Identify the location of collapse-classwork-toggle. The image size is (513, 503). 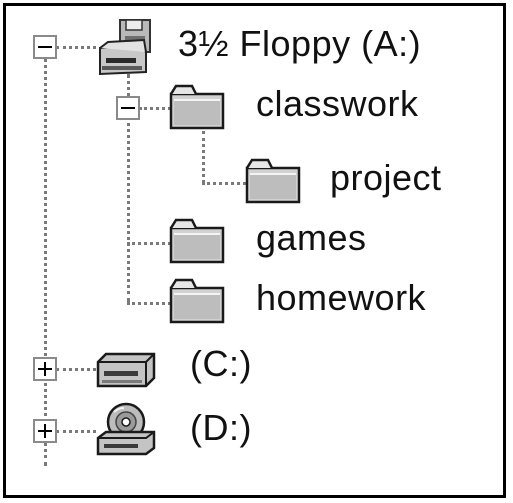
(128, 108).